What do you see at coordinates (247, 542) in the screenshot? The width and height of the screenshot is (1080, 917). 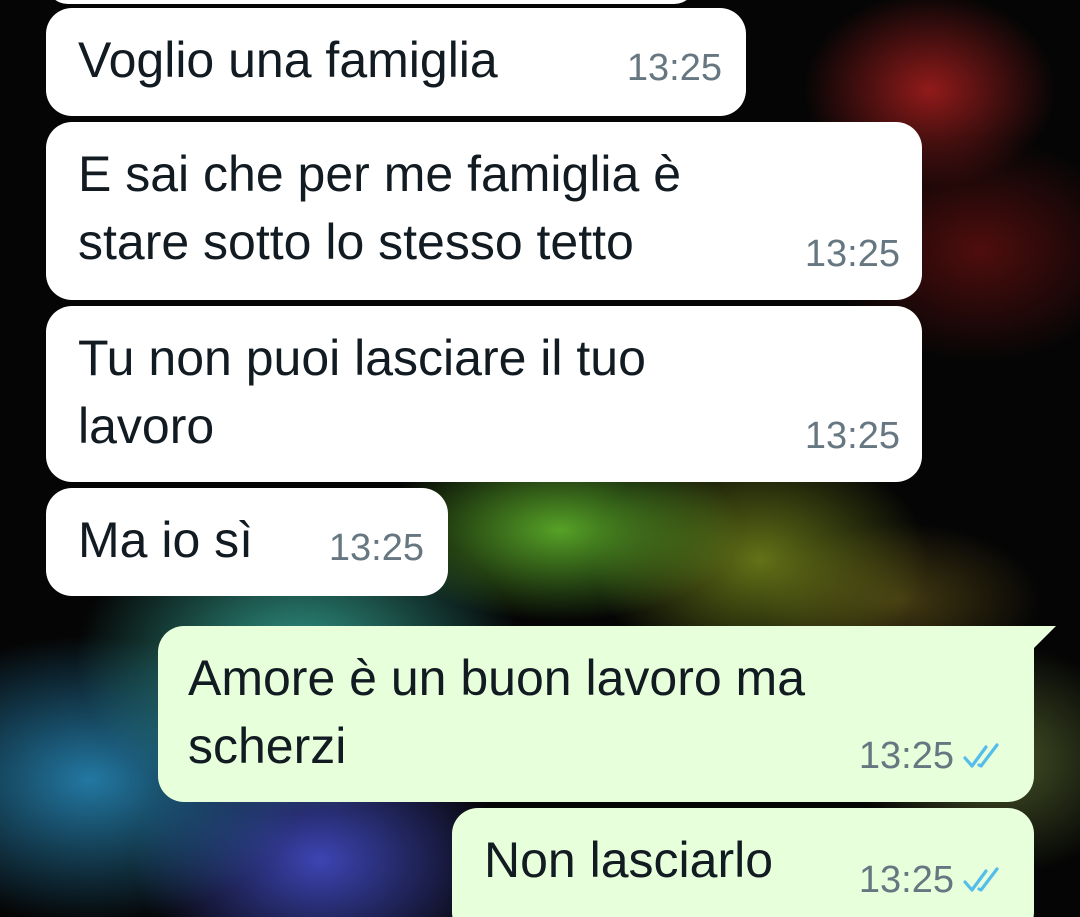 I see `message-bubble-incoming: Ma io sì 13:25` at bounding box center [247, 542].